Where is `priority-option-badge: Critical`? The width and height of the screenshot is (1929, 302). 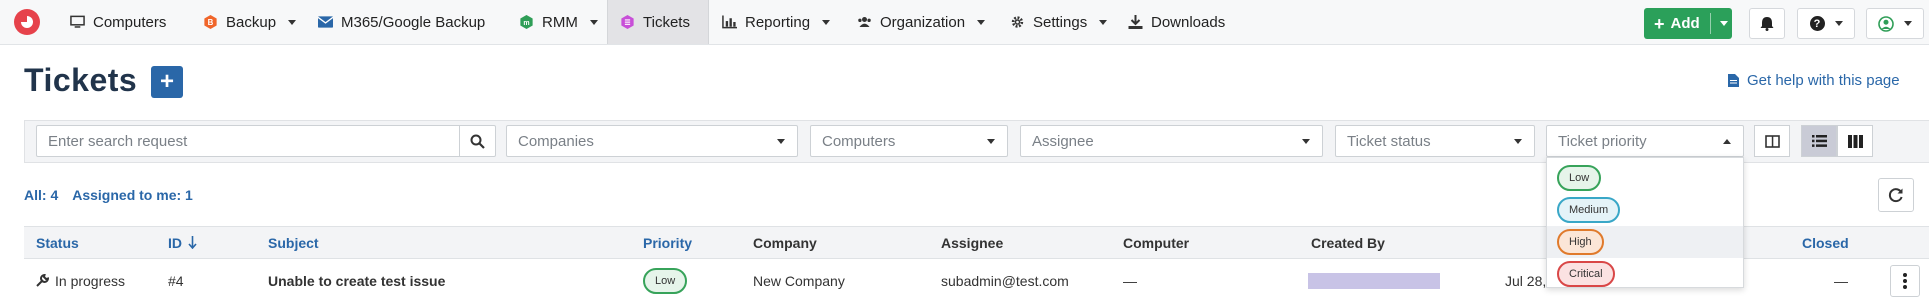
priority-option-badge: Critical is located at coordinates (1586, 274).